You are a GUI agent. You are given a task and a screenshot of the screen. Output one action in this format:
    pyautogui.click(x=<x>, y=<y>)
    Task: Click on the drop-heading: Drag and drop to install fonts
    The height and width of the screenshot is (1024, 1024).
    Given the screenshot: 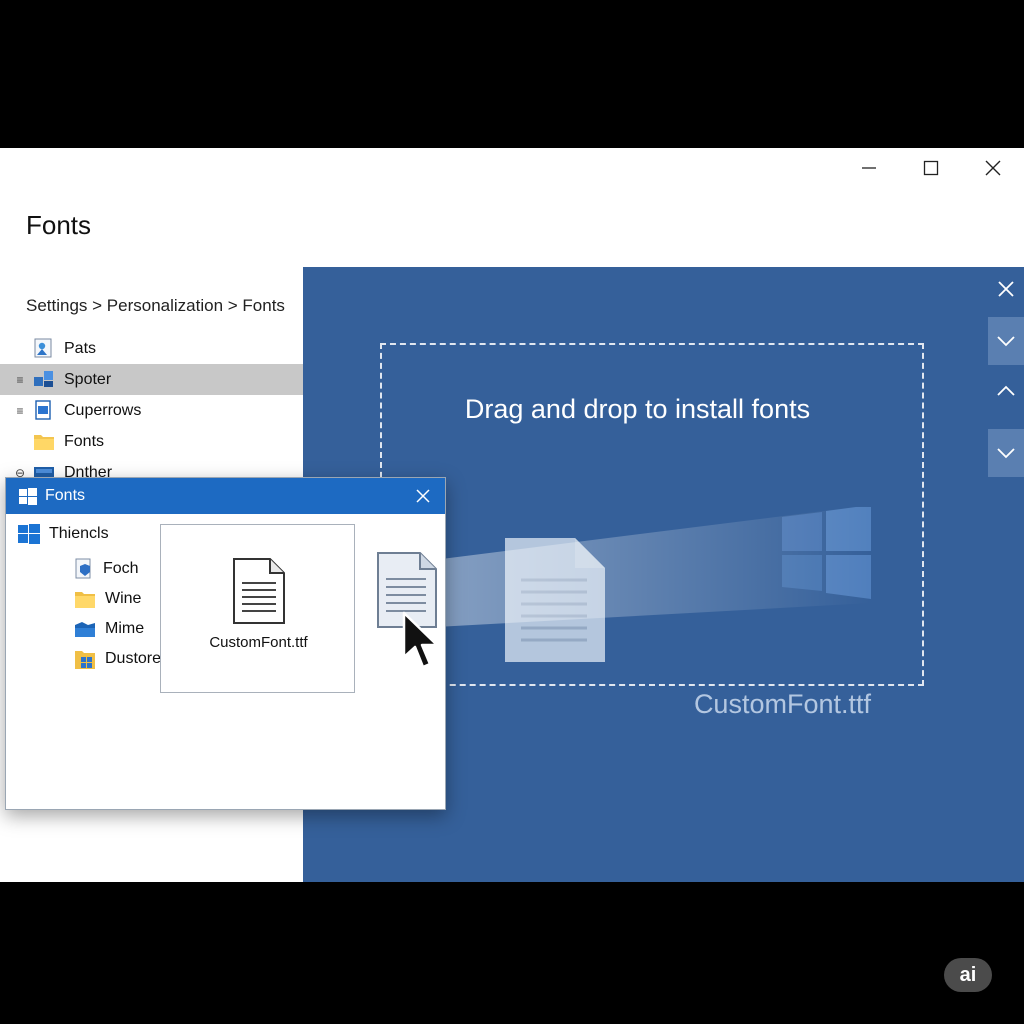 What is the action you would take?
    pyautogui.click(x=637, y=409)
    